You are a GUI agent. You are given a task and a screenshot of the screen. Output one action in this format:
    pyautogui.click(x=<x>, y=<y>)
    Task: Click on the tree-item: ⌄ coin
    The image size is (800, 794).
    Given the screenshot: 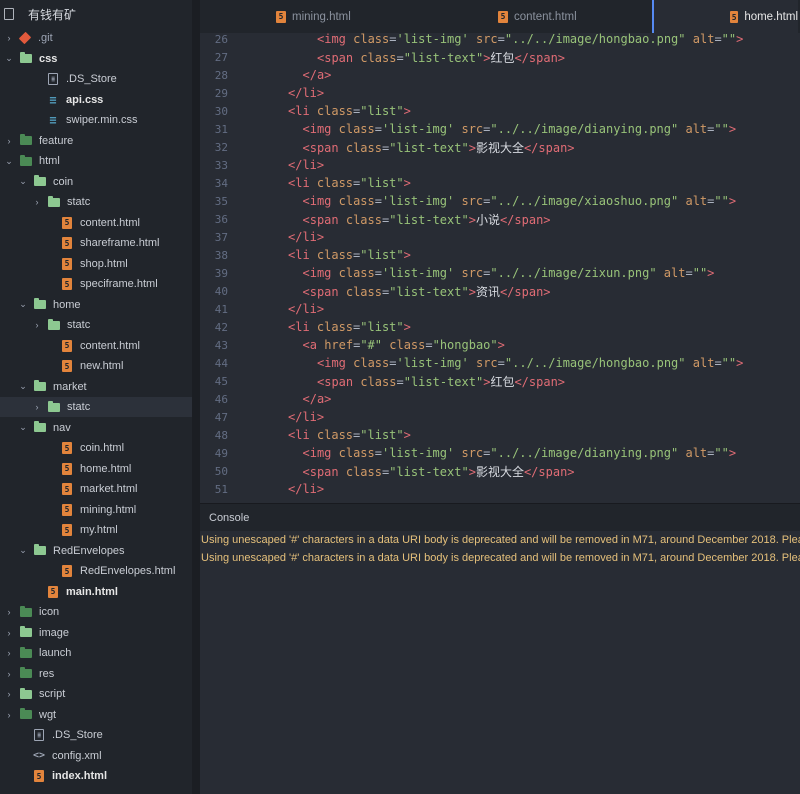 What is the action you would take?
    pyautogui.click(x=96, y=182)
    